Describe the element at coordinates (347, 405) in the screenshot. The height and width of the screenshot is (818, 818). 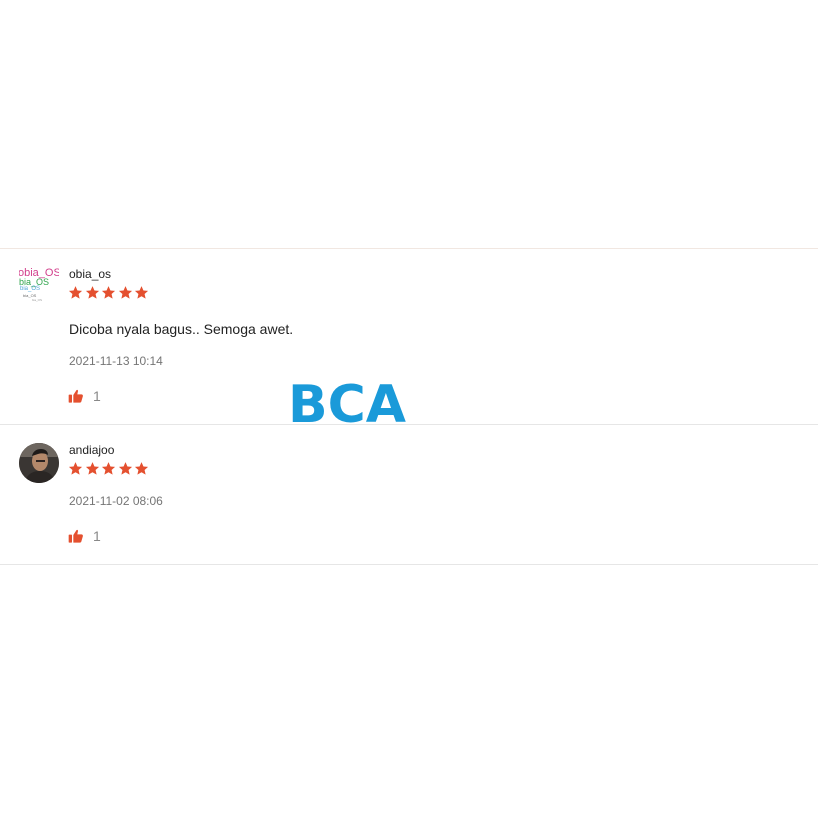
I see `watermark-text: BCA` at that location.